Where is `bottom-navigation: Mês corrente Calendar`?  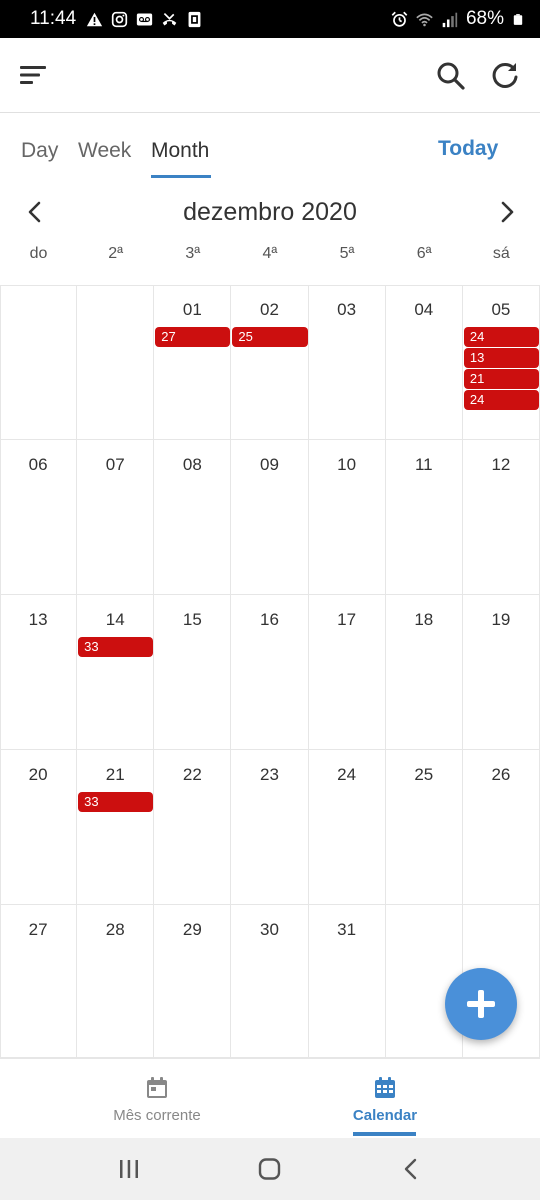
bottom-navigation: Mês corrente Calendar is located at coordinates (270, 1098).